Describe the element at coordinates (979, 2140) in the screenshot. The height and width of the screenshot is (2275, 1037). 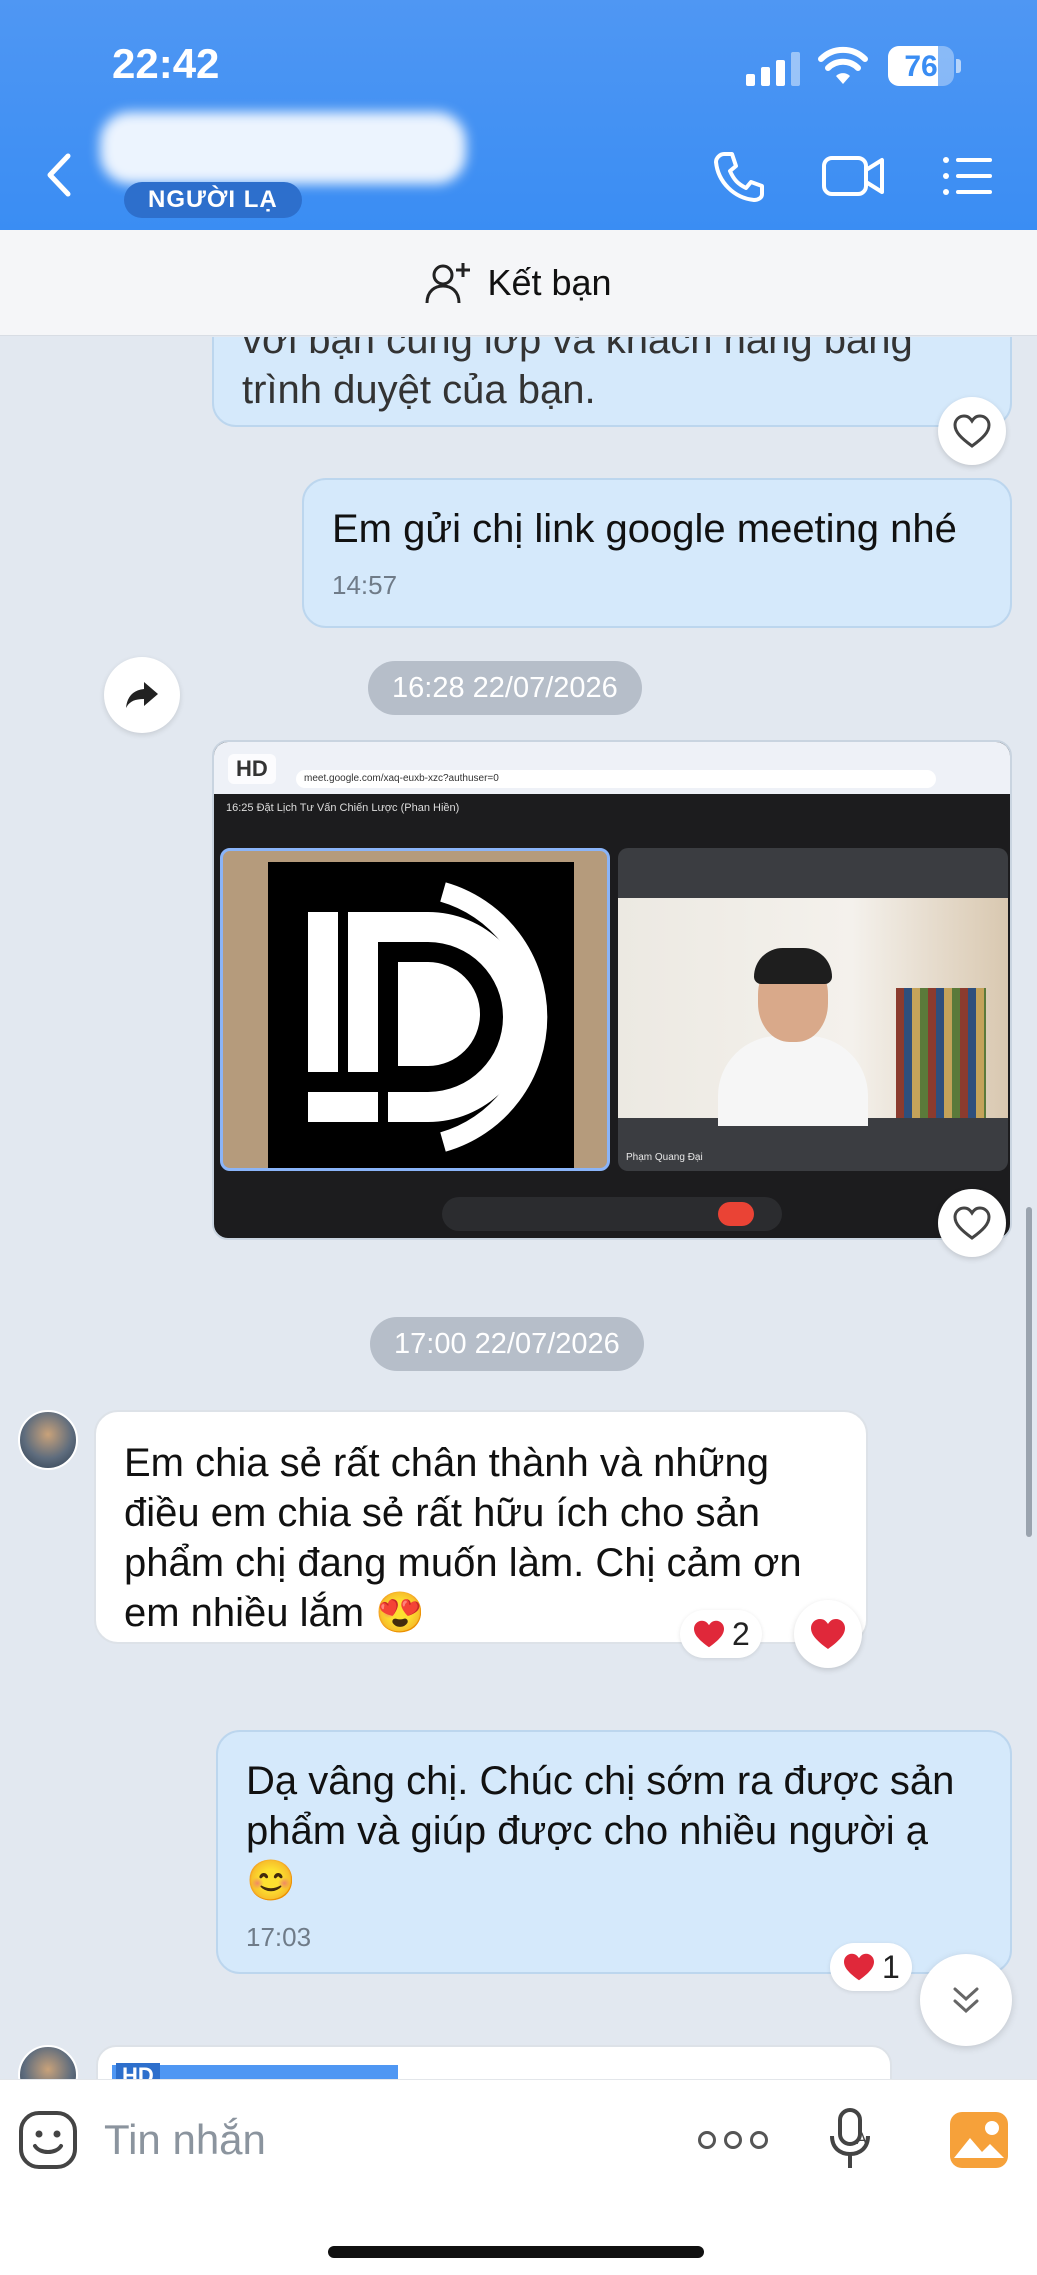
I see `image-icon` at that location.